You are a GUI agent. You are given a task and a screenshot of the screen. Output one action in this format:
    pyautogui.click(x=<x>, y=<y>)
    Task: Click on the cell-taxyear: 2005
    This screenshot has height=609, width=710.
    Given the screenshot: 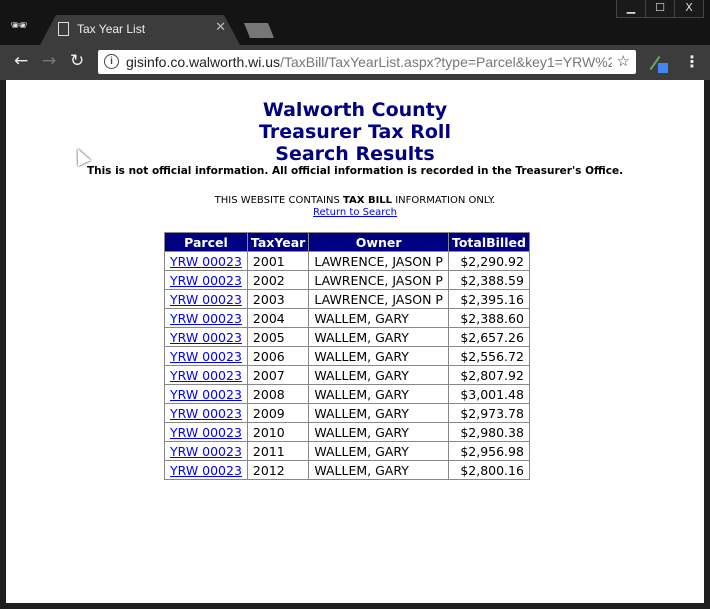 What is the action you would take?
    pyautogui.click(x=278, y=337)
    